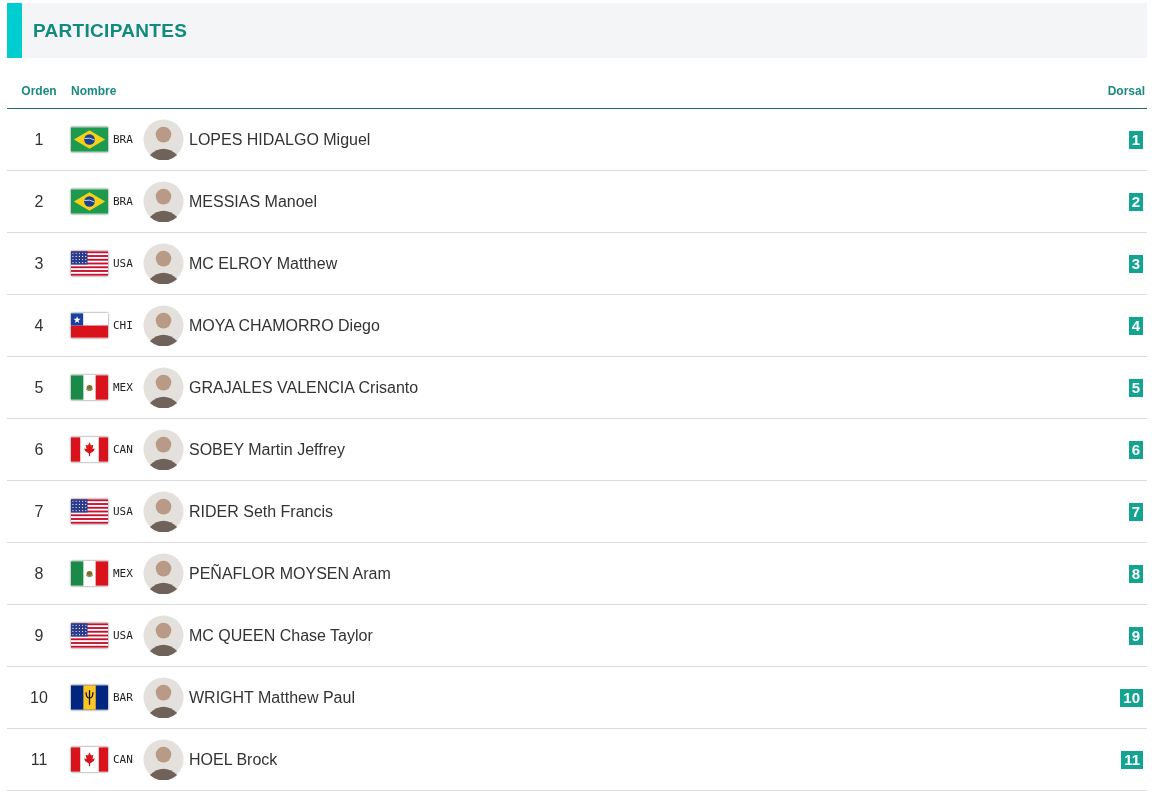  What do you see at coordinates (1135, 139) in the screenshot?
I see `bib-number: 1` at bounding box center [1135, 139].